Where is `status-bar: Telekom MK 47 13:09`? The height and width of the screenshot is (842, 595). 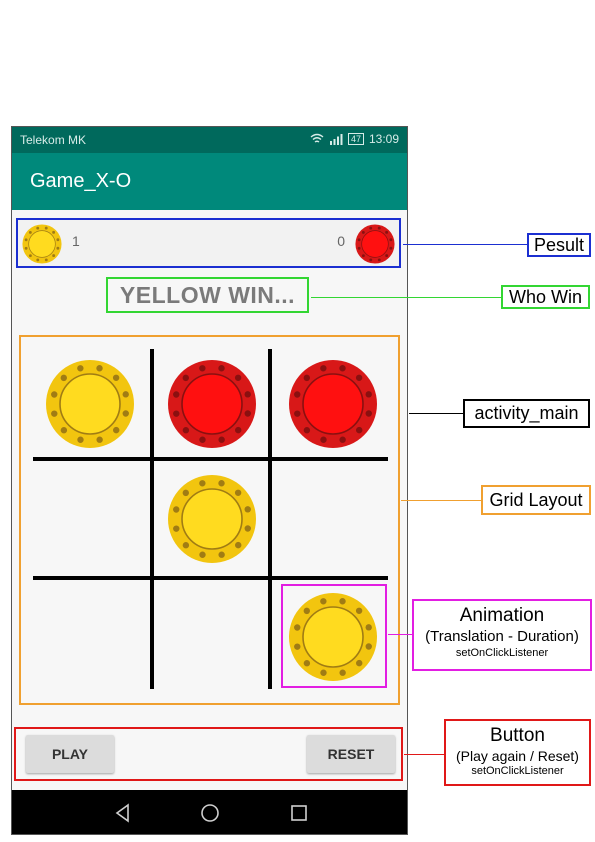
status-bar: Telekom MK 47 13:09 is located at coordinates (209, 140).